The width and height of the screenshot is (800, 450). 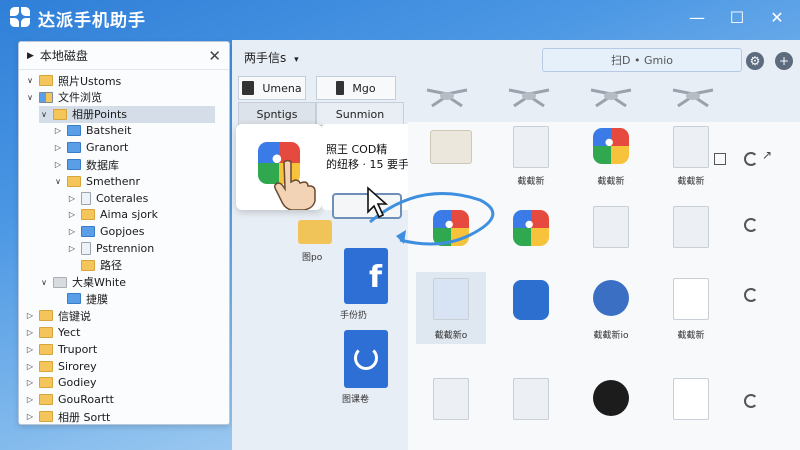 What do you see at coordinates (296, 59) in the screenshot?
I see `chevron-down-icon: ▾` at bounding box center [296, 59].